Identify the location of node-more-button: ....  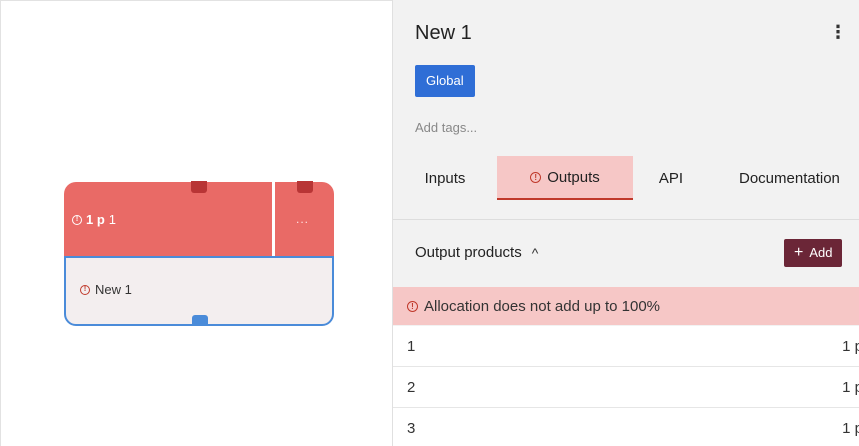
(302, 219).